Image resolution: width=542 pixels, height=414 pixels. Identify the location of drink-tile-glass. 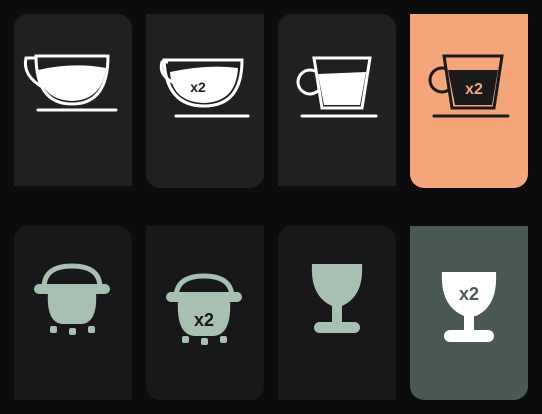
(337, 313).